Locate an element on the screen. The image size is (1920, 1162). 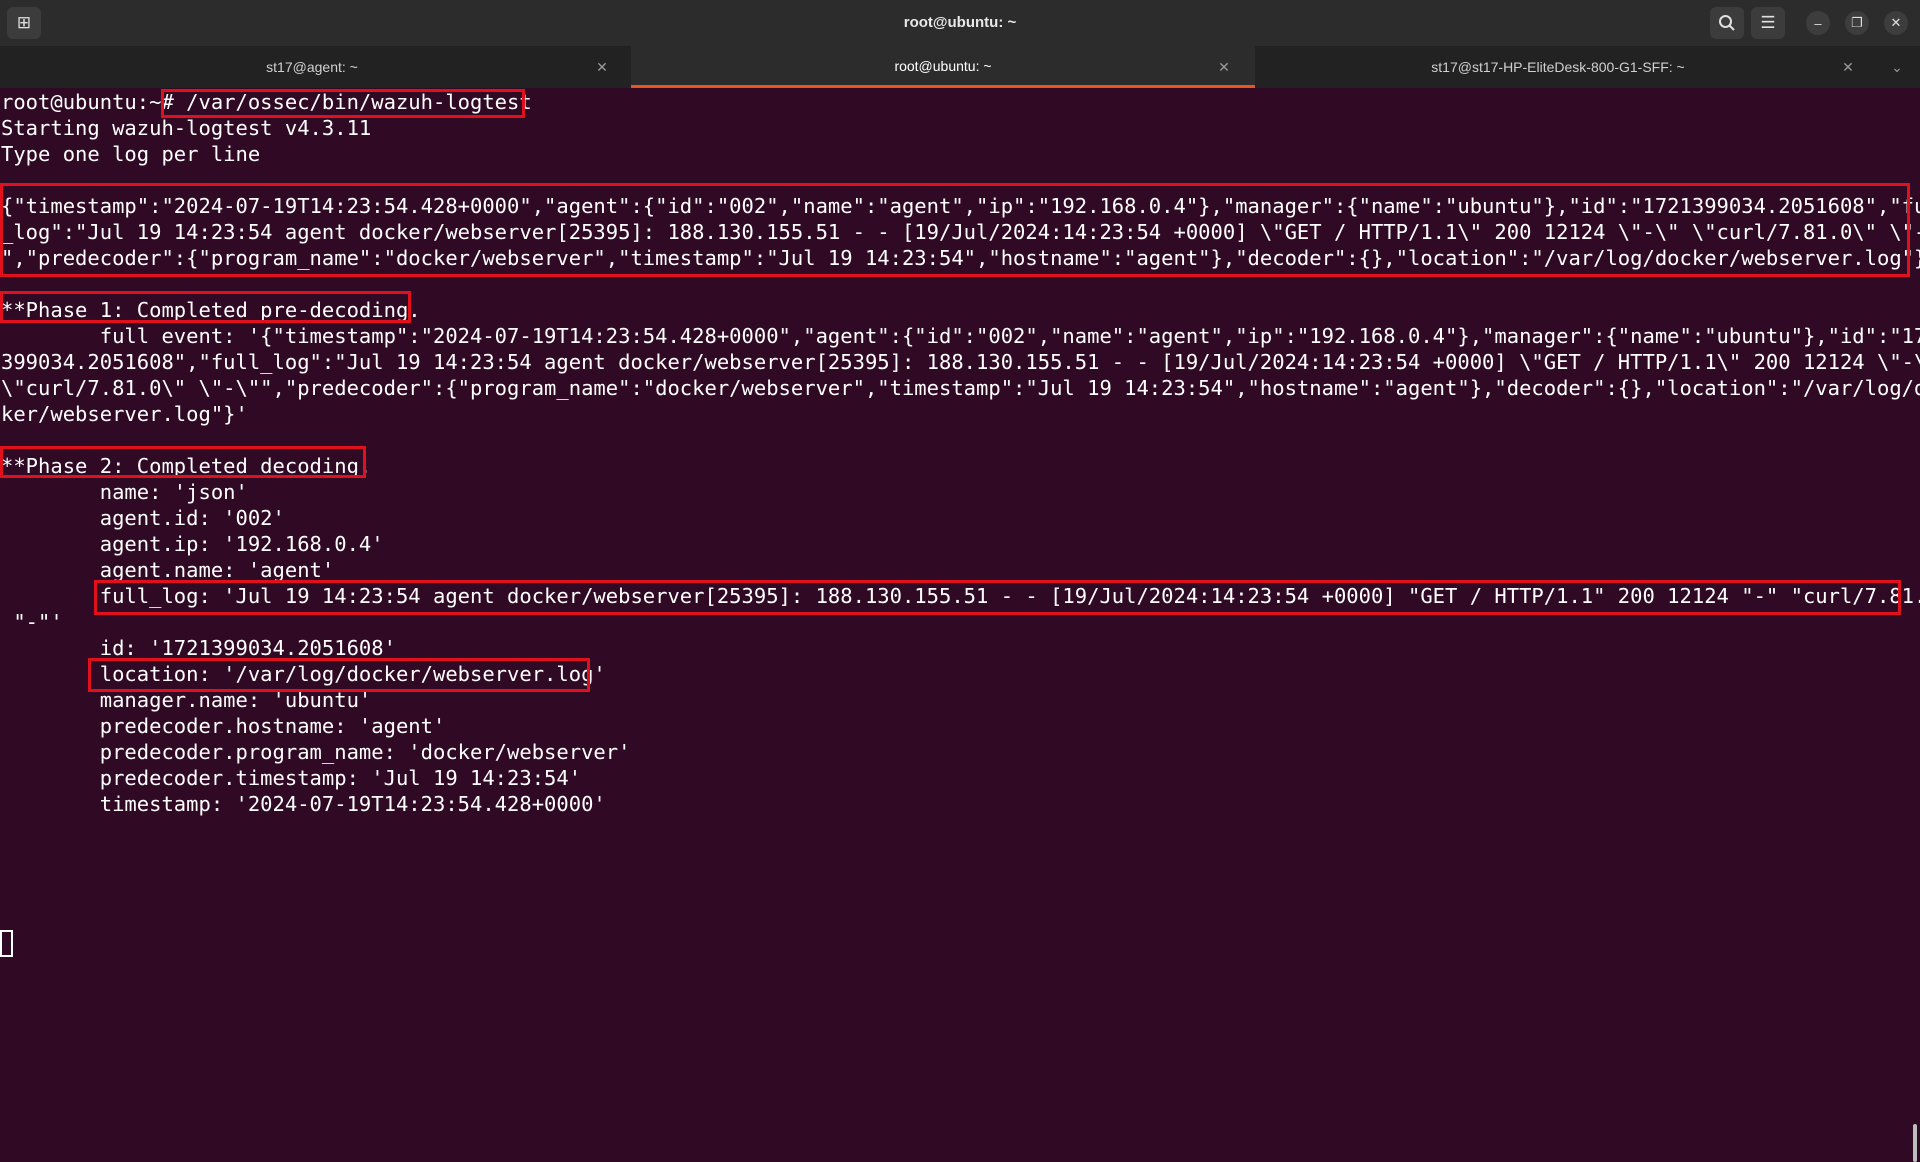
terminal-cursor is located at coordinates (6, 943).